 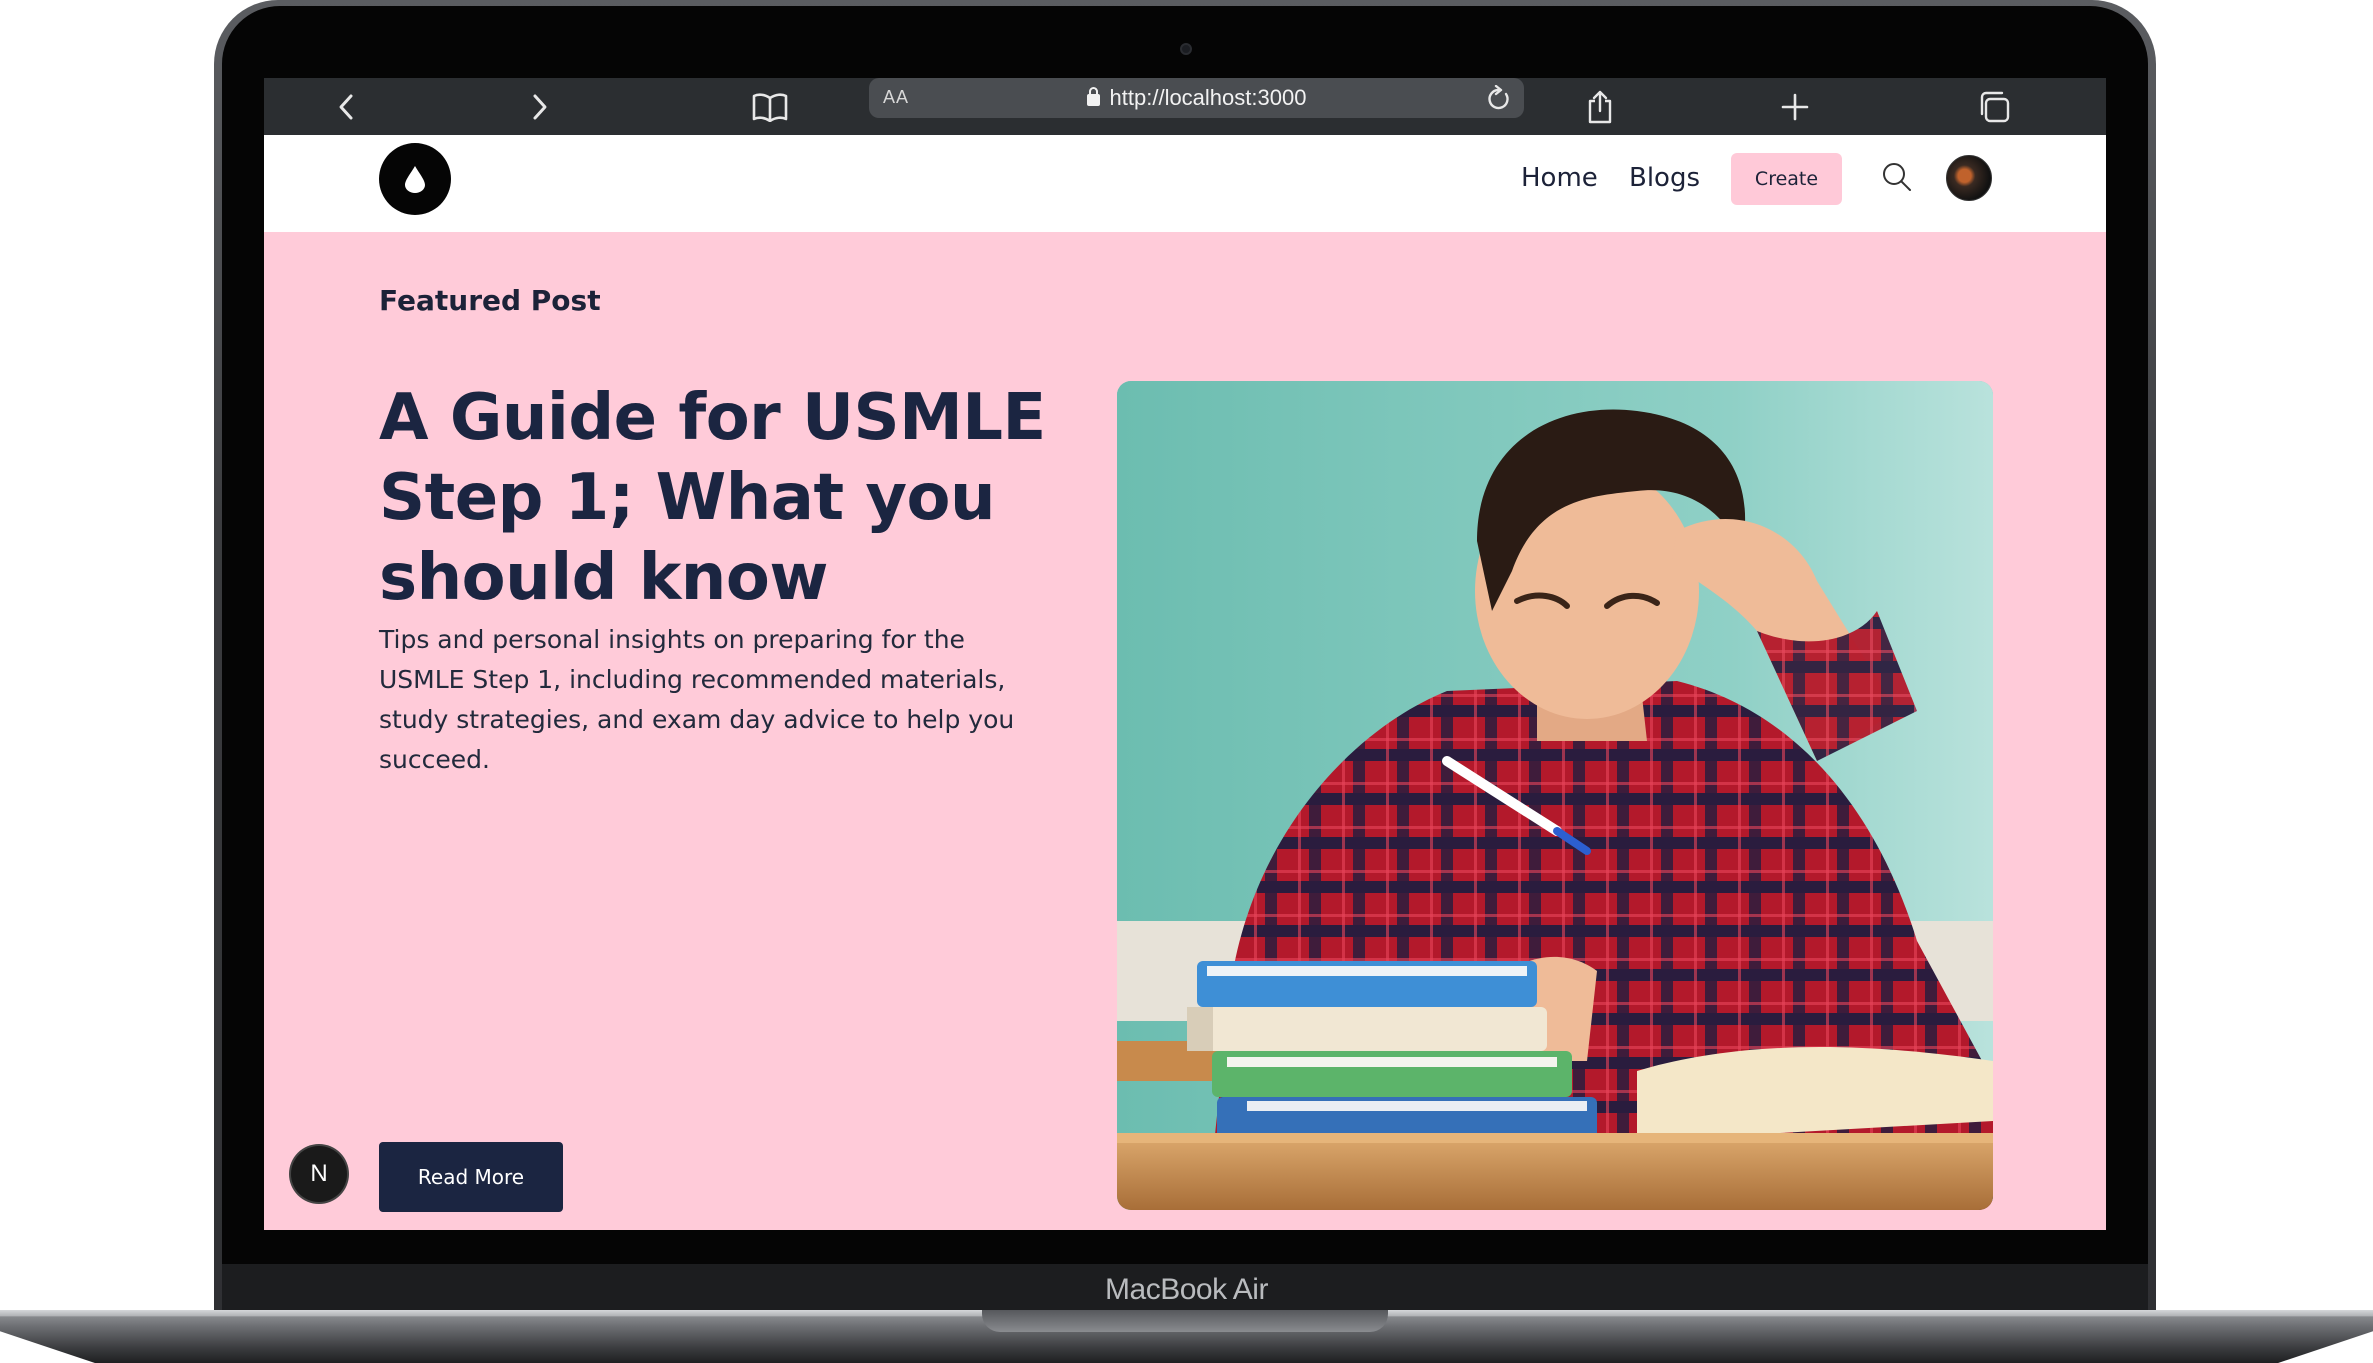 I want to click on drop-logo-icon, so click(x=415, y=179).